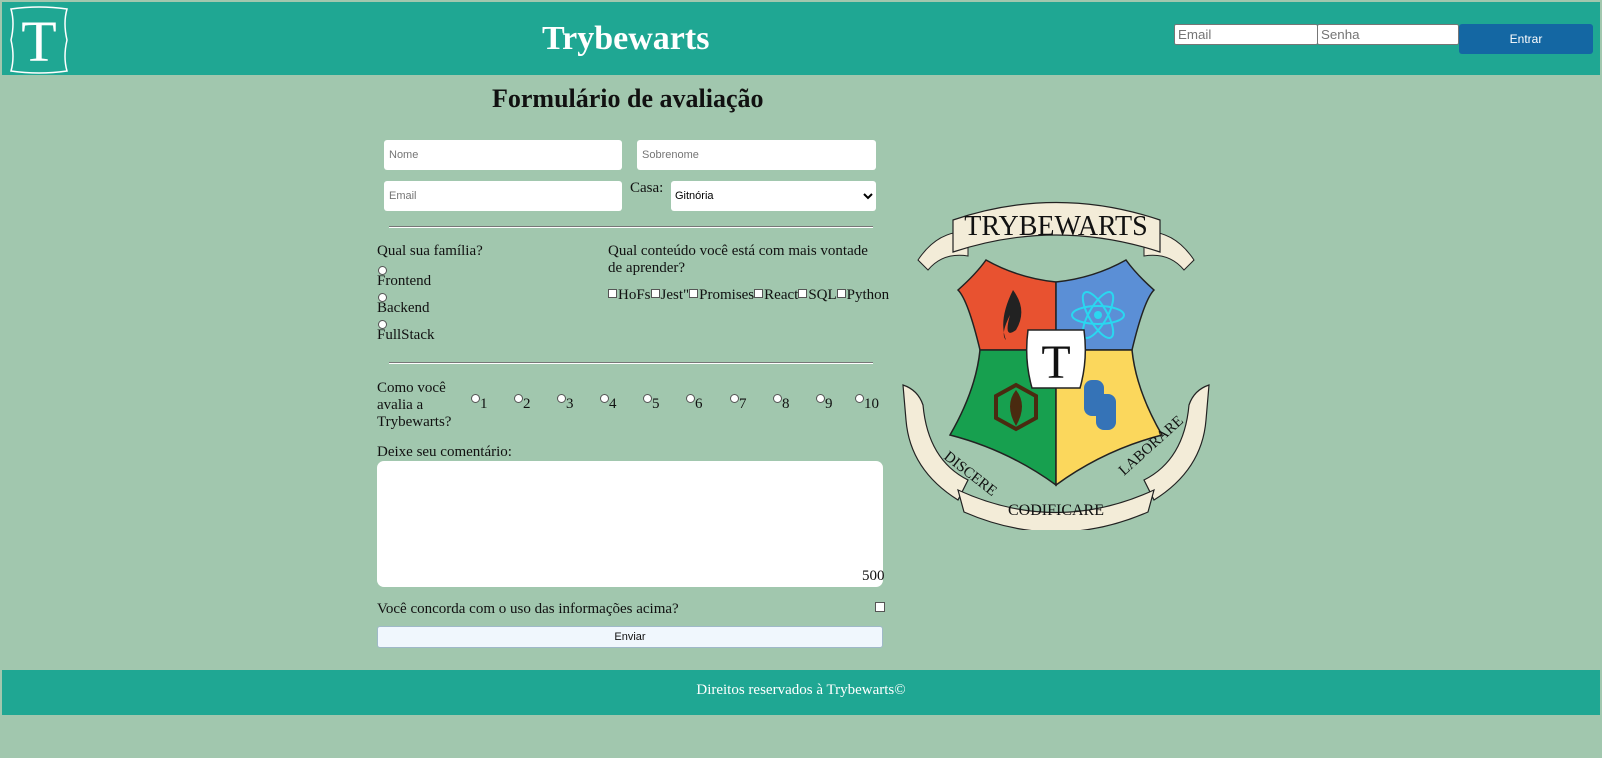  Describe the element at coordinates (773, 196) in the screenshot. I see `house-select: Gitnória` at that location.